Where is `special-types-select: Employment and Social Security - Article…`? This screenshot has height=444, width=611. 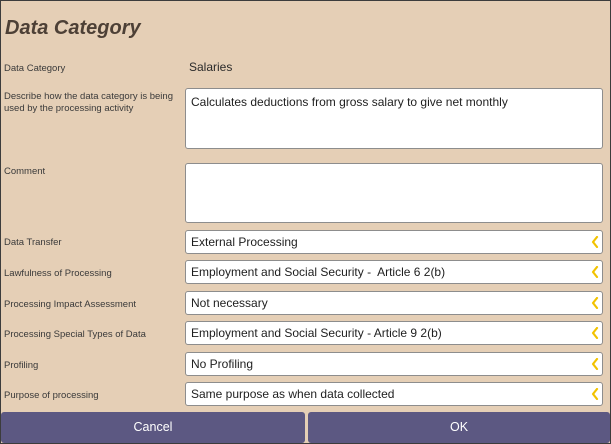
special-types-select: Employment and Social Security - Article… is located at coordinates (394, 333).